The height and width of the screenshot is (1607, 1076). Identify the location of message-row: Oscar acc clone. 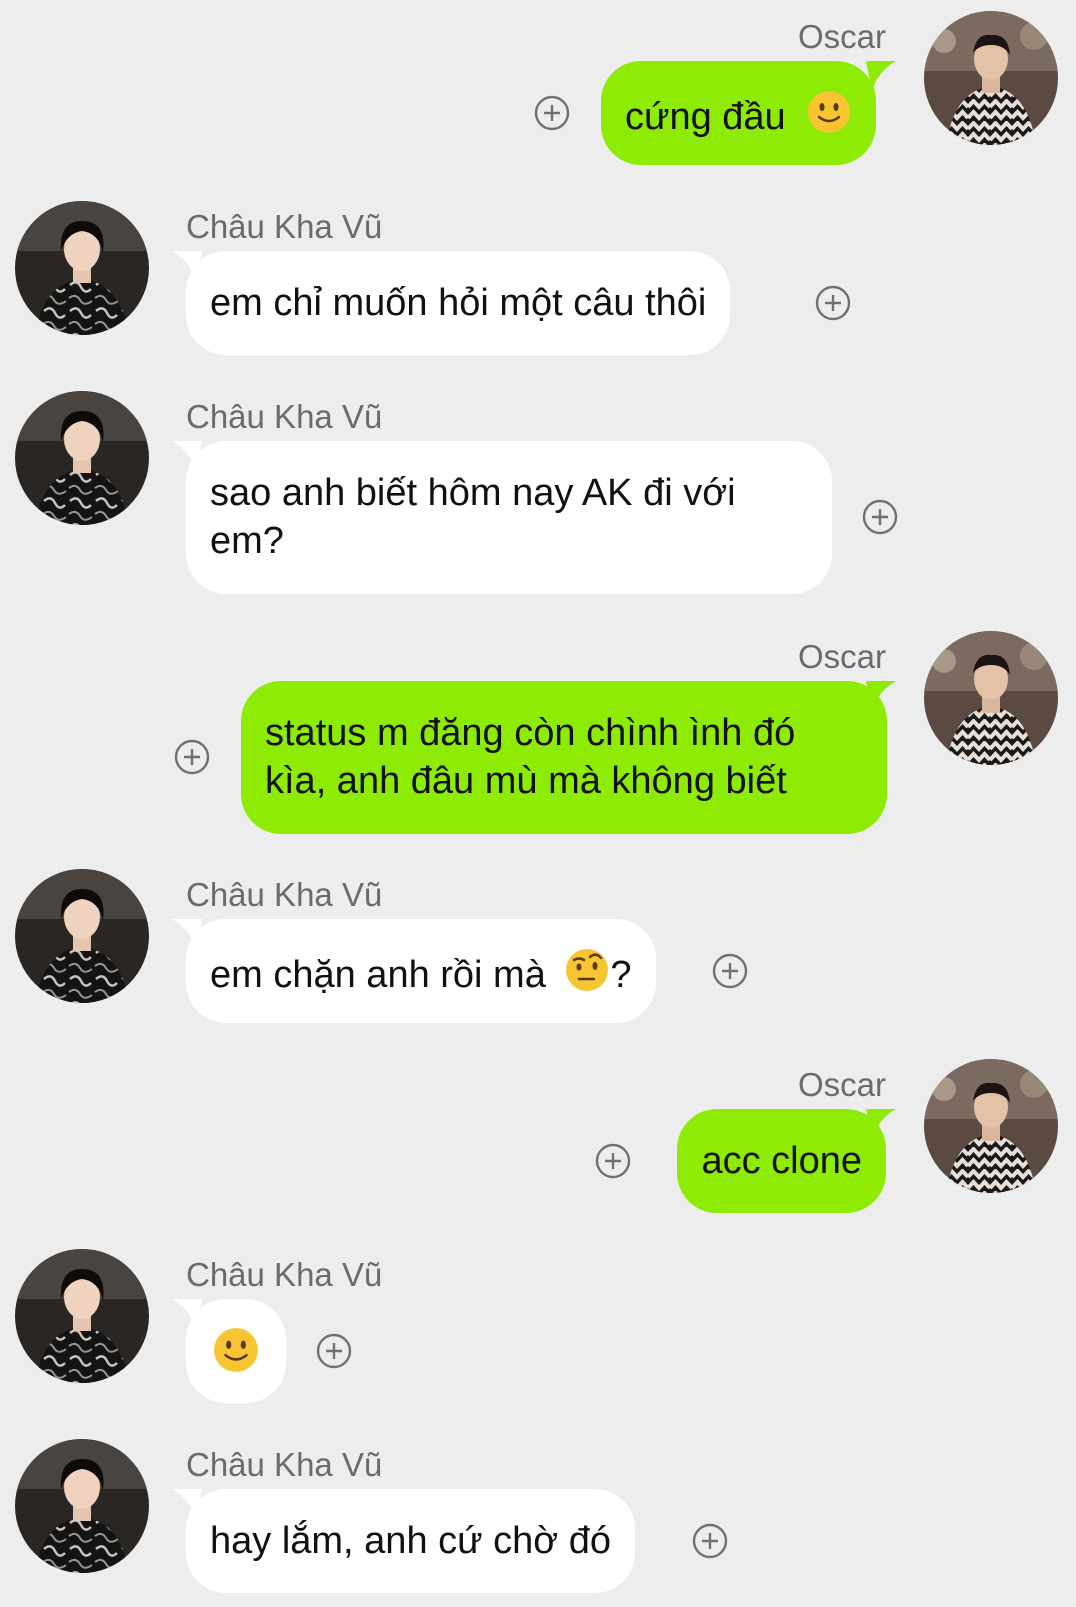
(538, 1133).